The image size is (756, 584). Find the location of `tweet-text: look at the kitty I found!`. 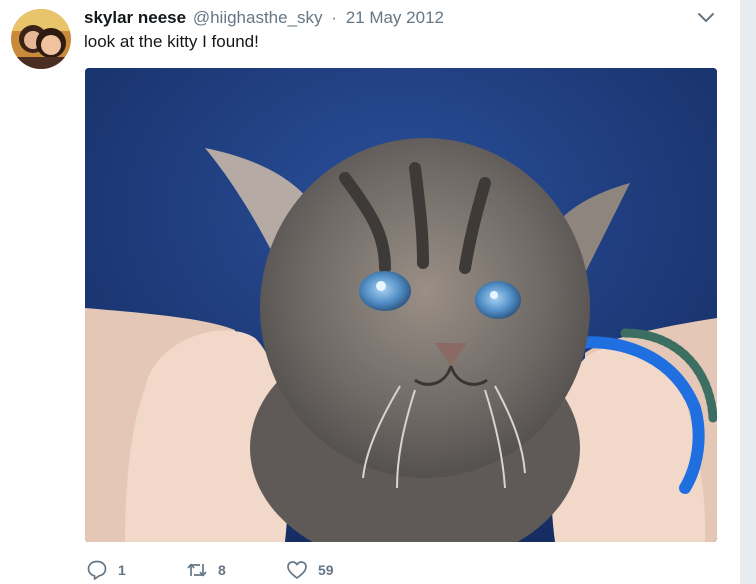

tweet-text: look at the kitty I found! is located at coordinates (171, 41).